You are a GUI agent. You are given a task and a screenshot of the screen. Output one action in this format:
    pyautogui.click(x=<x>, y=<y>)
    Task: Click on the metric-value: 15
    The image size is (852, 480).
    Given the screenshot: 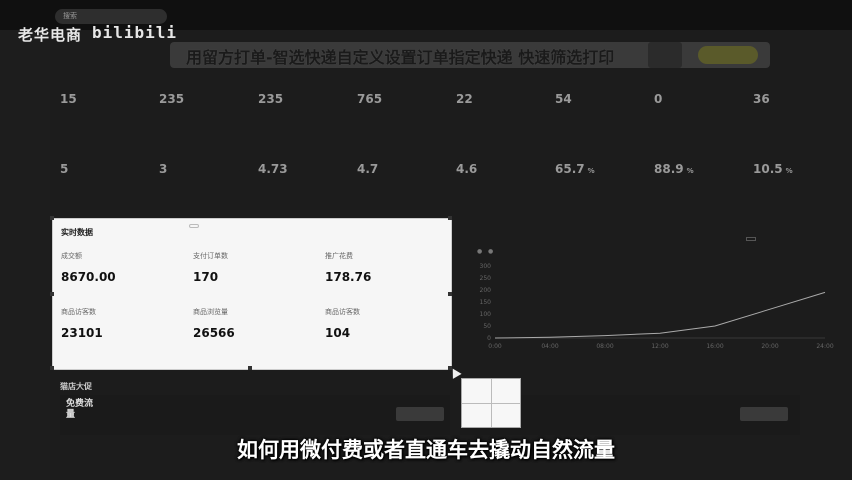 What is the action you would take?
    pyautogui.click(x=110, y=99)
    